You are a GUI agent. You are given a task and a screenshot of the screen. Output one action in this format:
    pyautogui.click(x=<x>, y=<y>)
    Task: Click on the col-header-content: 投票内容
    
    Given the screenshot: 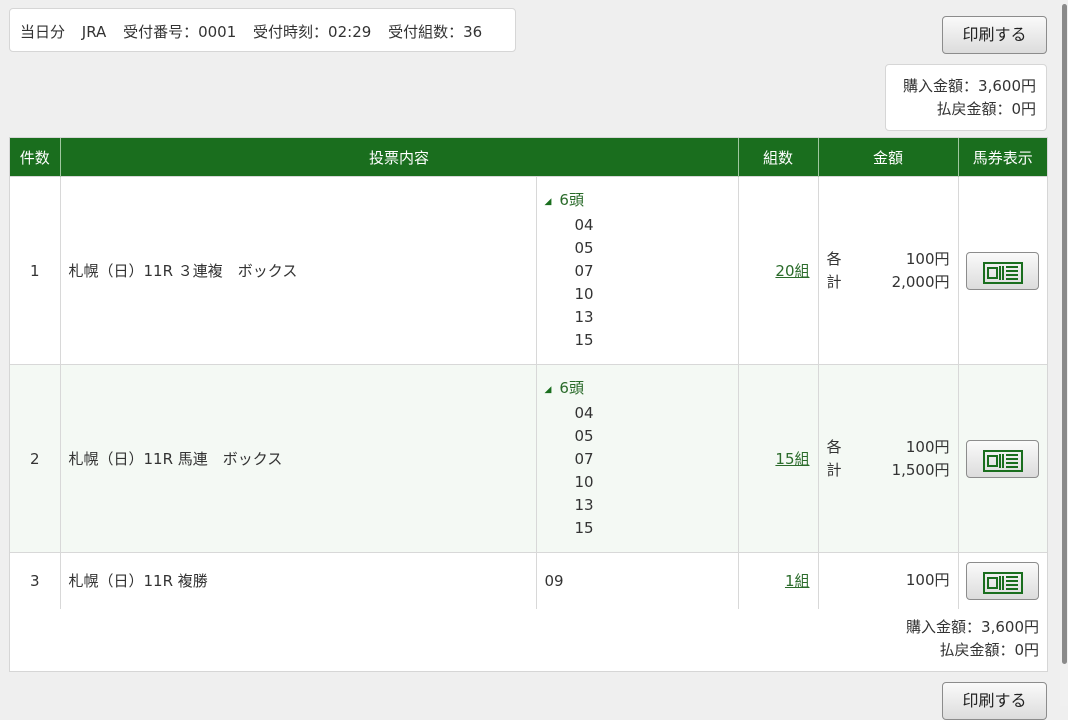 What is the action you would take?
    pyautogui.click(x=399, y=157)
    